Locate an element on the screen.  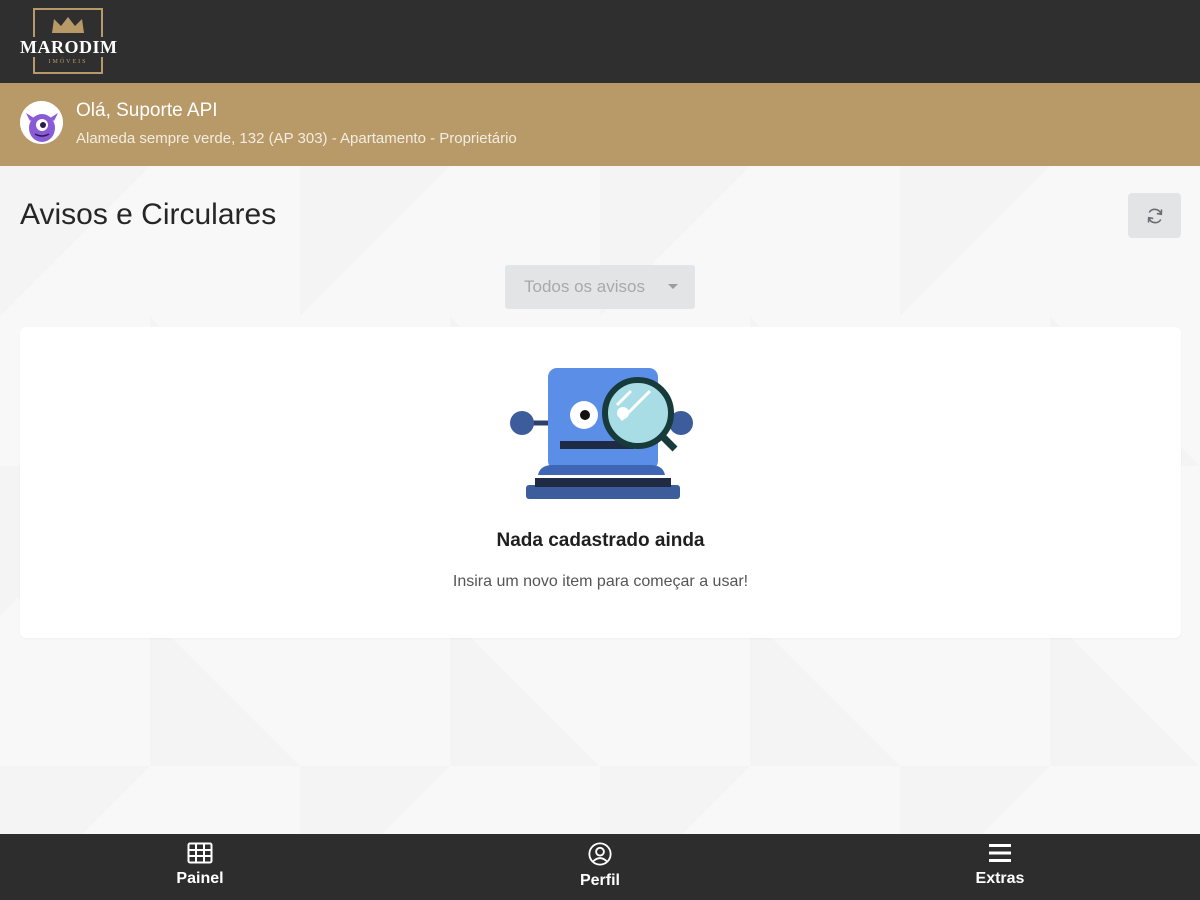
brand-logo: MARODIM IMÓVEIS is located at coordinates (69, 41).